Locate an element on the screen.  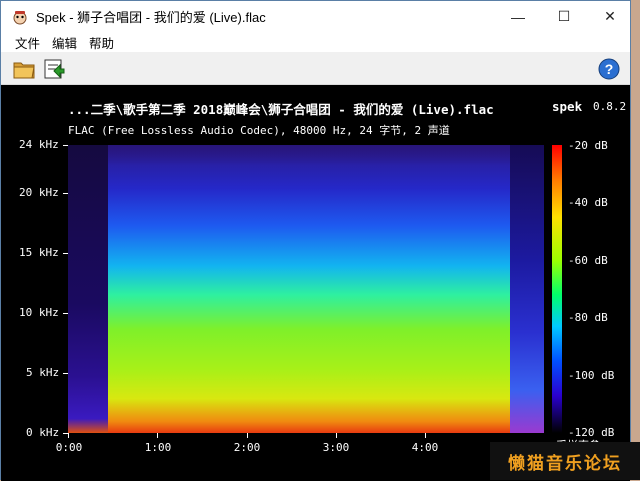
menu-file: 文件 is located at coordinates (27, 42).